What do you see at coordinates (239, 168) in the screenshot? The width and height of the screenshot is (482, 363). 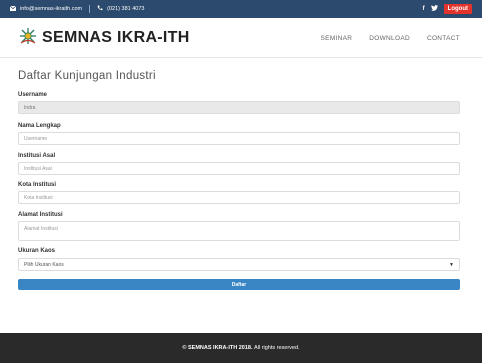 I see `institusi-asal-input: Institusi Asal` at bounding box center [239, 168].